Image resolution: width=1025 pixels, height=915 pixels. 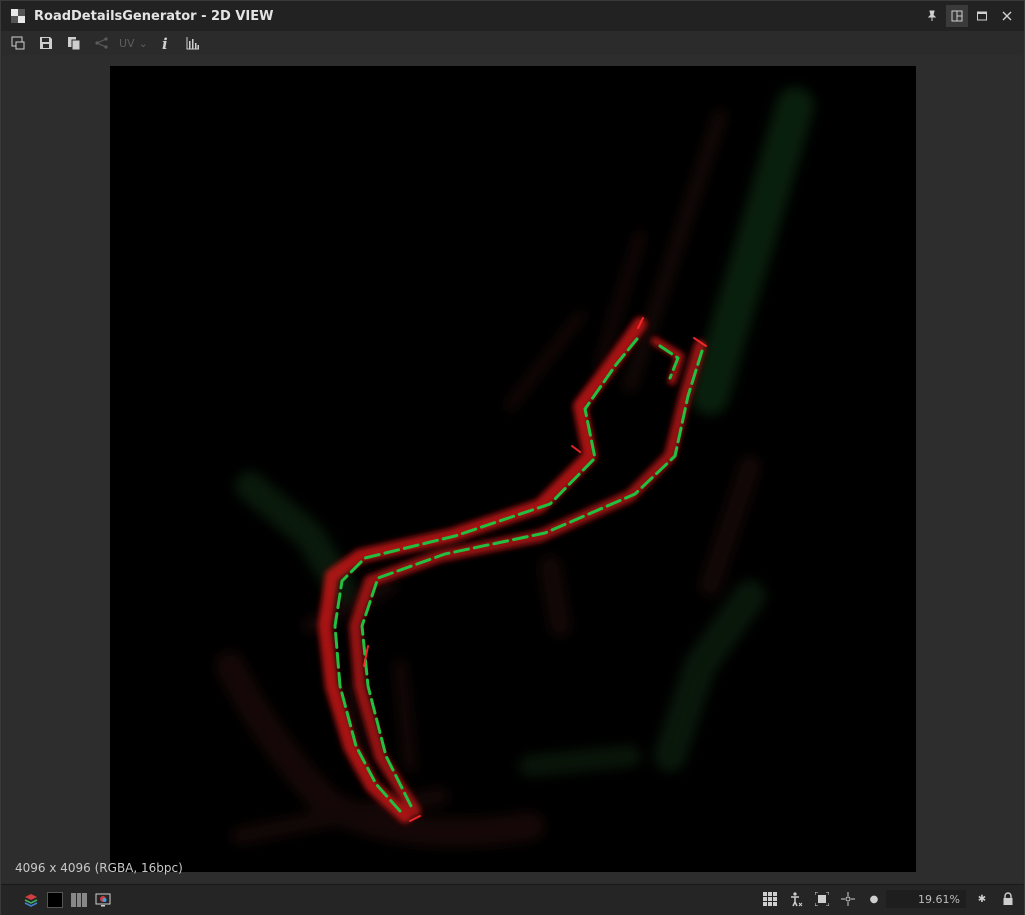 I want to click on info-icon: i, so click(x=165, y=43).